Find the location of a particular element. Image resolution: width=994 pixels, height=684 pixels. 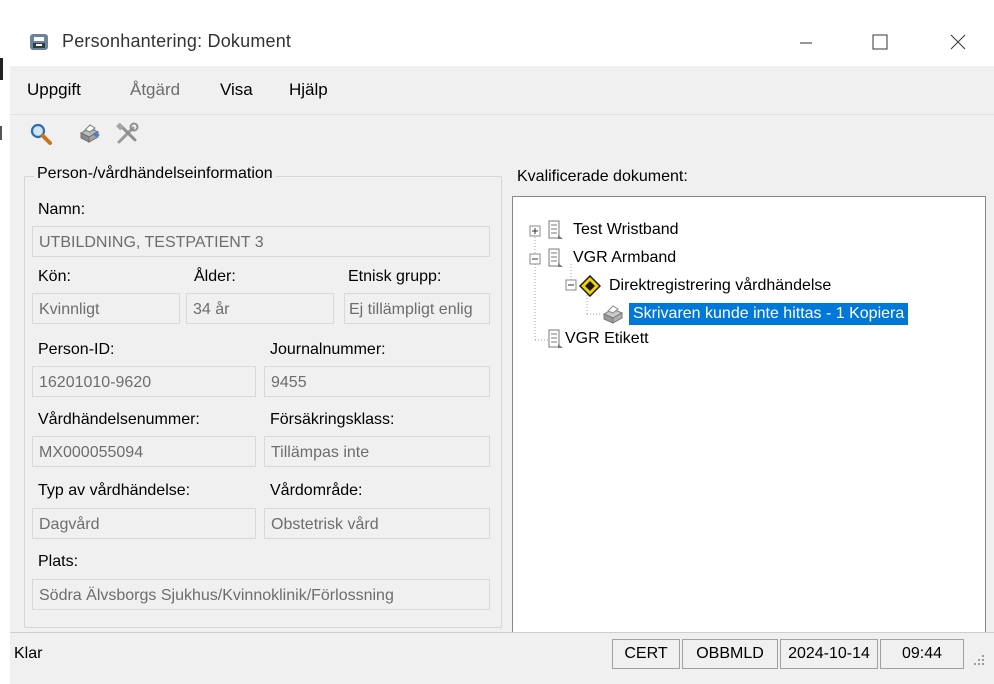

alder-field: 34 år is located at coordinates (260, 308).